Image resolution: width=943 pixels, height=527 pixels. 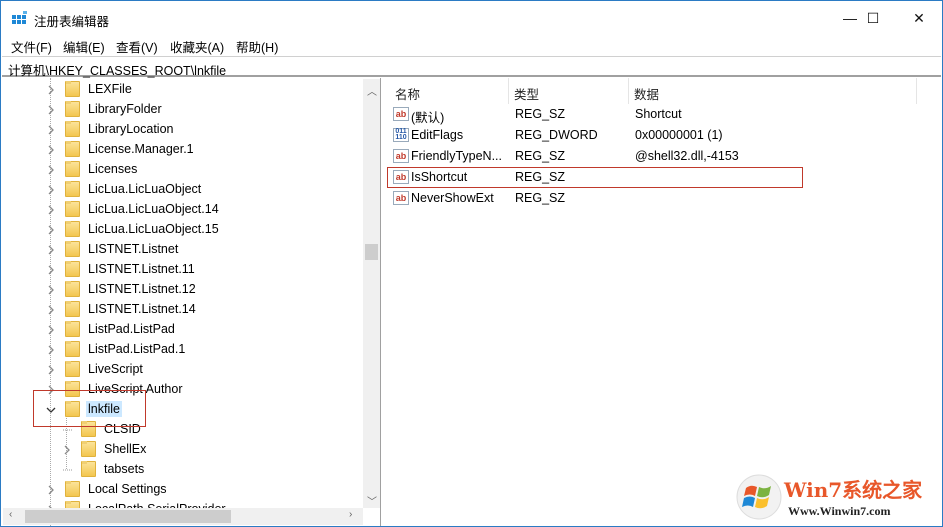 I want to click on tree-item: LicLua.LicLuaObject.15, so click(x=133, y=229).